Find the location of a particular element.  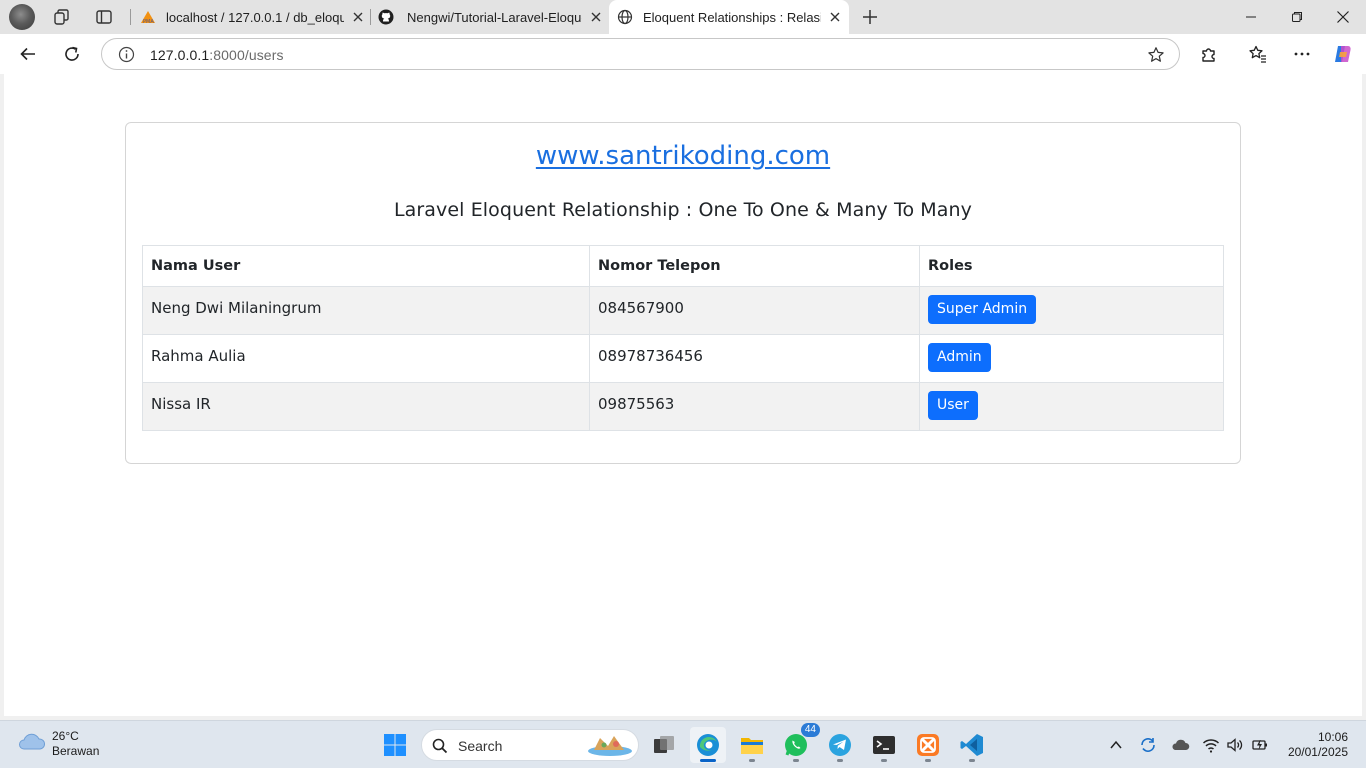

site-link: www.santrikoding.com is located at coordinates (683, 156).